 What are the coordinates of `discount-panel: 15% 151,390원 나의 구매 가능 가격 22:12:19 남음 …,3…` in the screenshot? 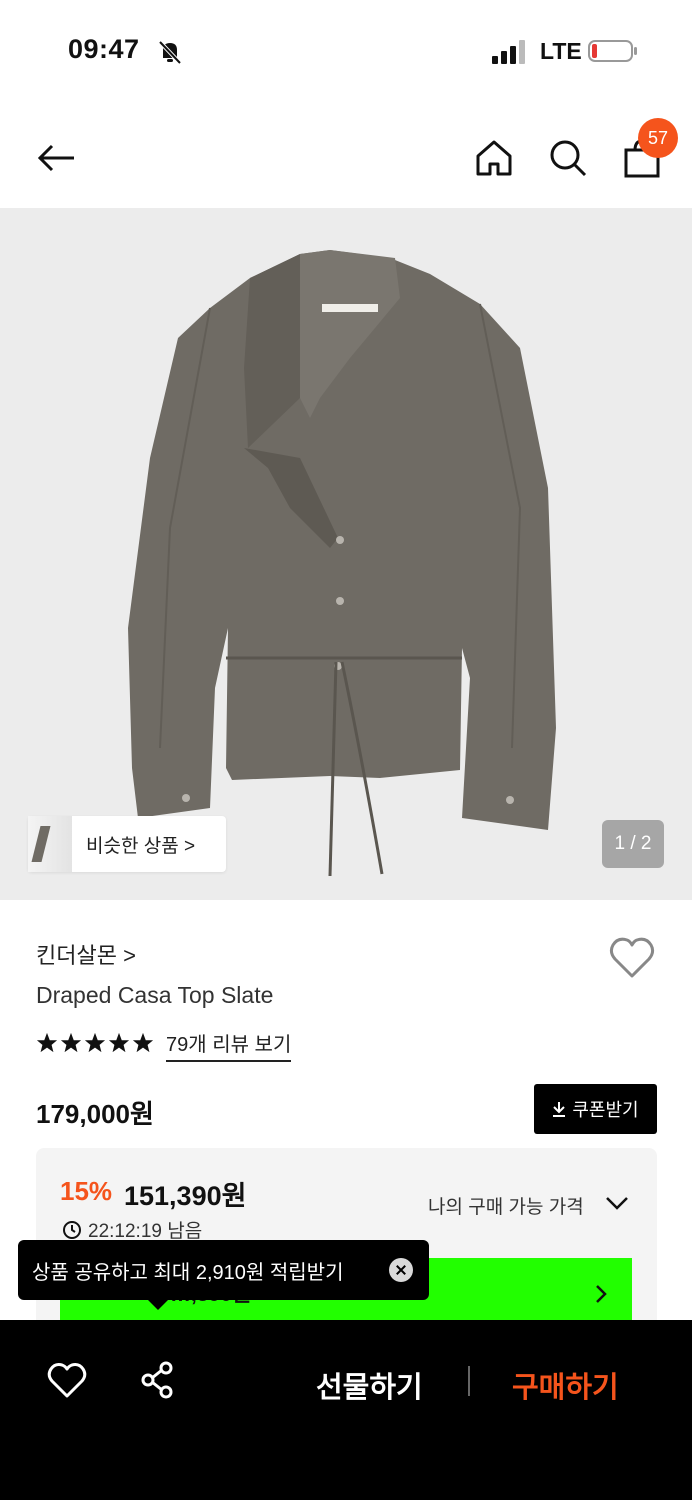 It's located at (346, 1238).